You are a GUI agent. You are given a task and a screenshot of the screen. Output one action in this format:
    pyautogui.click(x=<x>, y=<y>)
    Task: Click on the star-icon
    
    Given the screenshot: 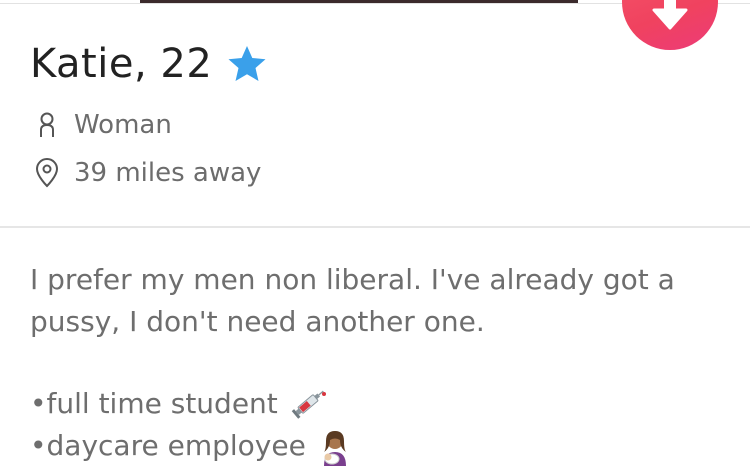 What is the action you would take?
    pyautogui.click(x=247, y=64)
    